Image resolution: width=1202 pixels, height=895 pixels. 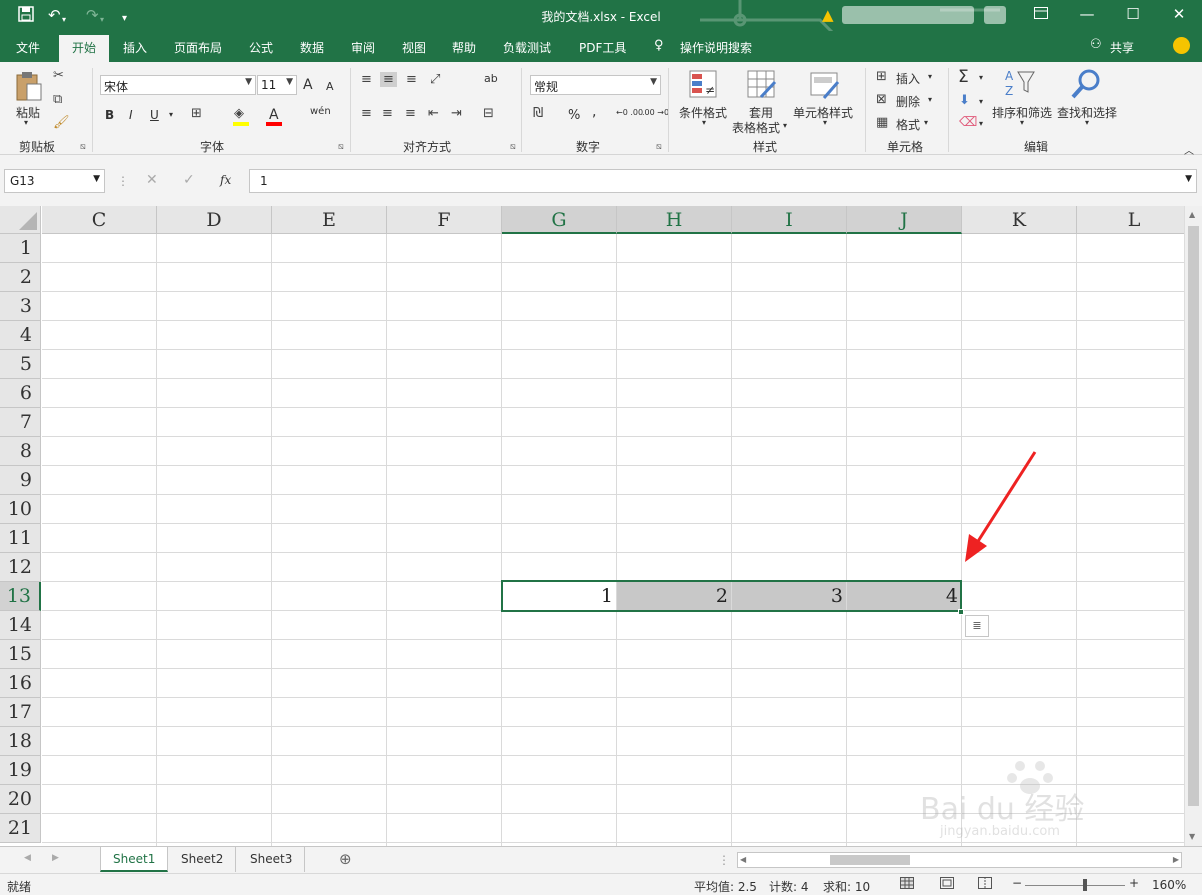 I want to click on number-launcher-icon: ⧅, so click(x=659, y=147).